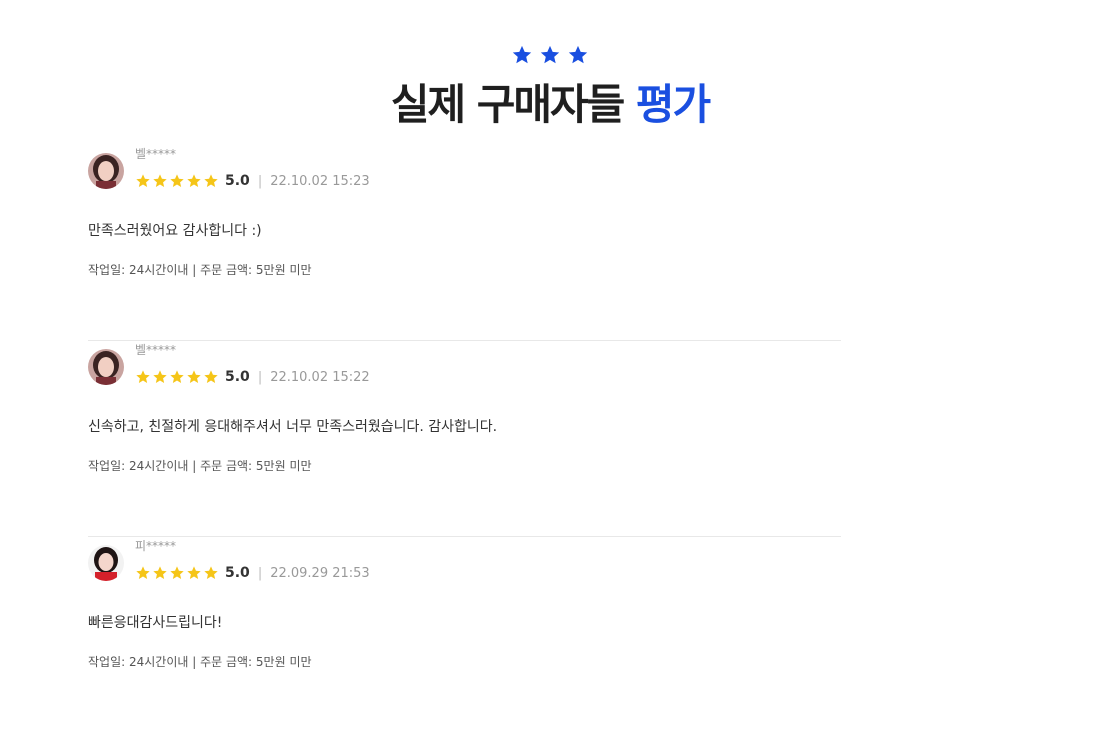 The height and width of the screenshot is (732, 1100). I want to click on avatar-woman-red-top-icon, so click(106, 563).